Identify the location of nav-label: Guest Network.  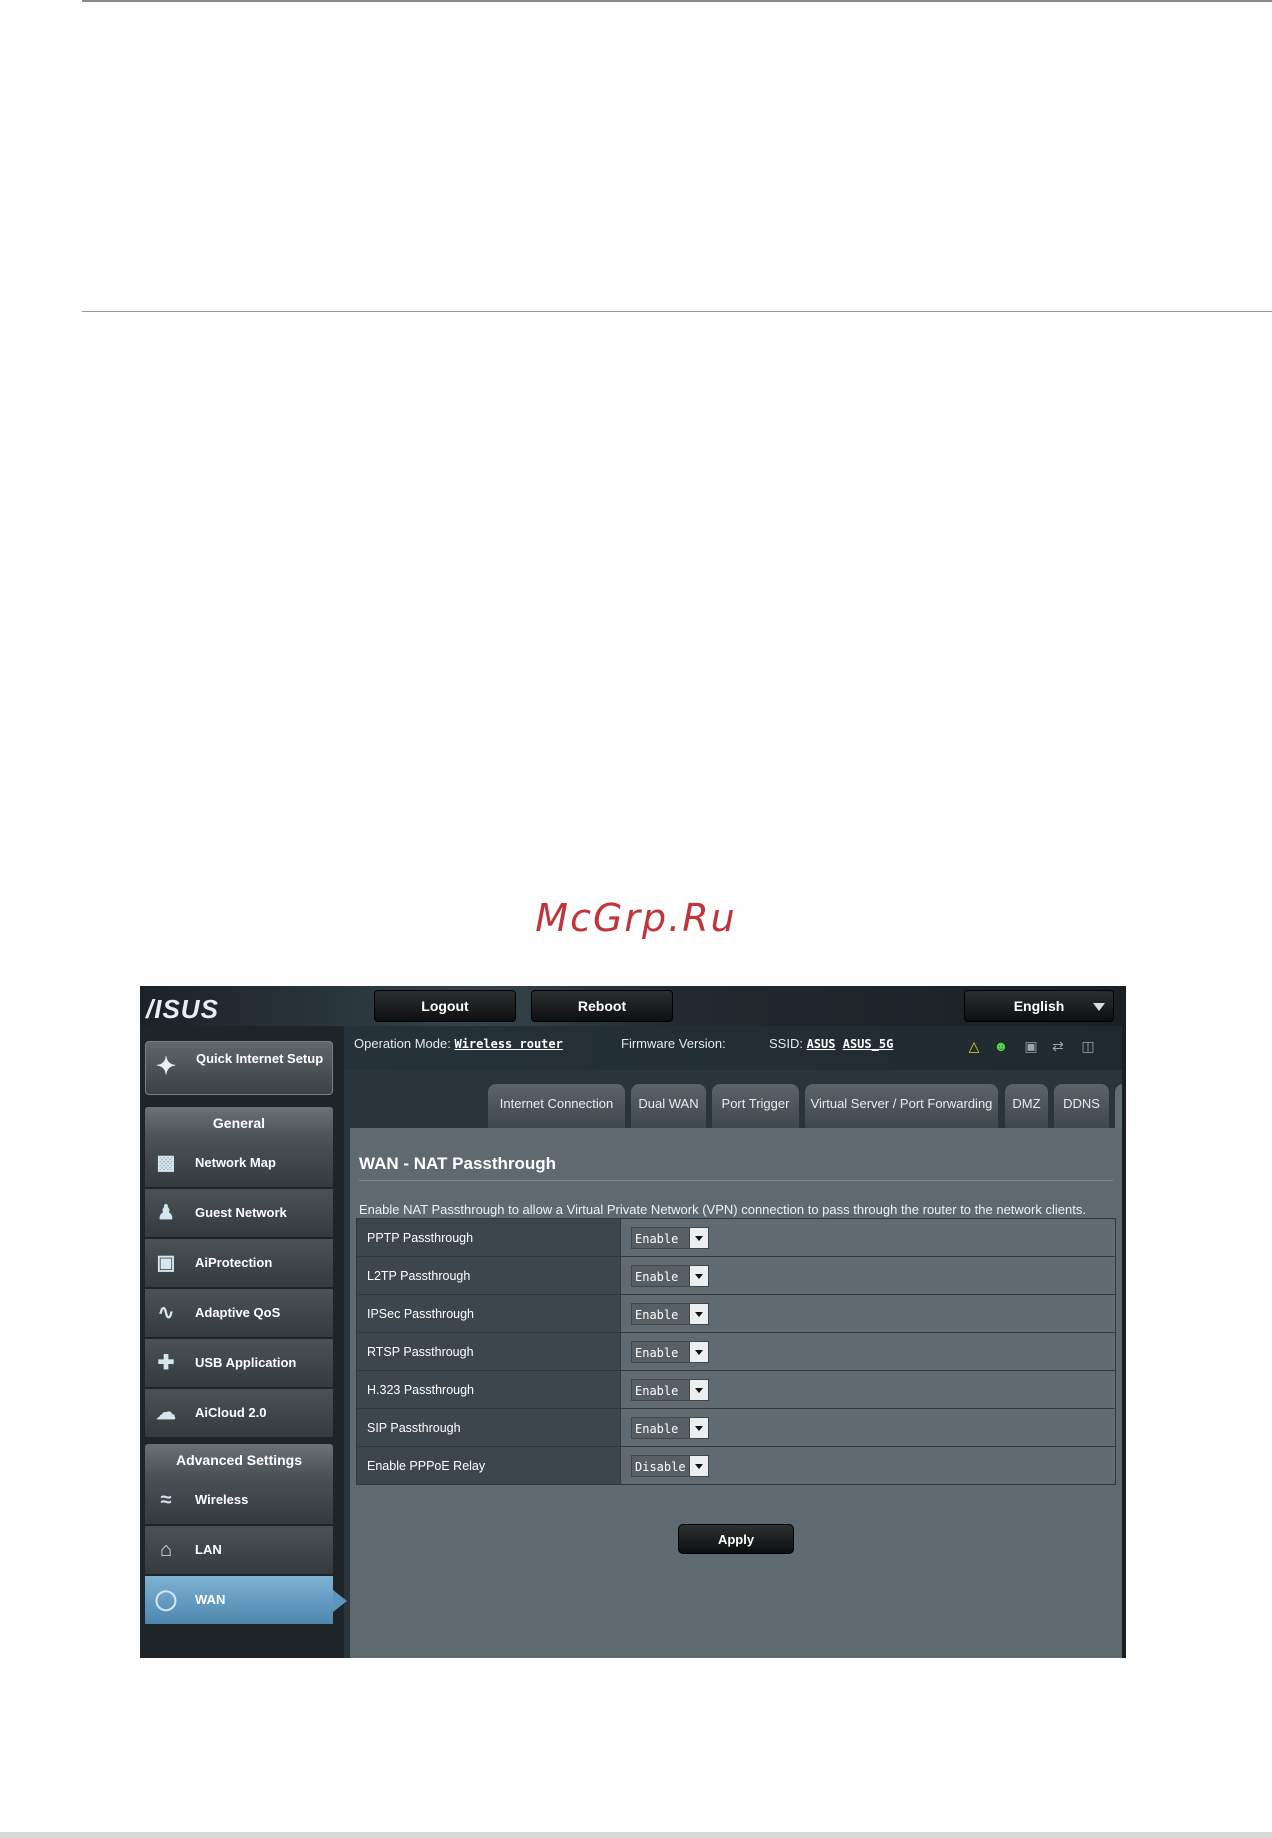
(241, 1212).